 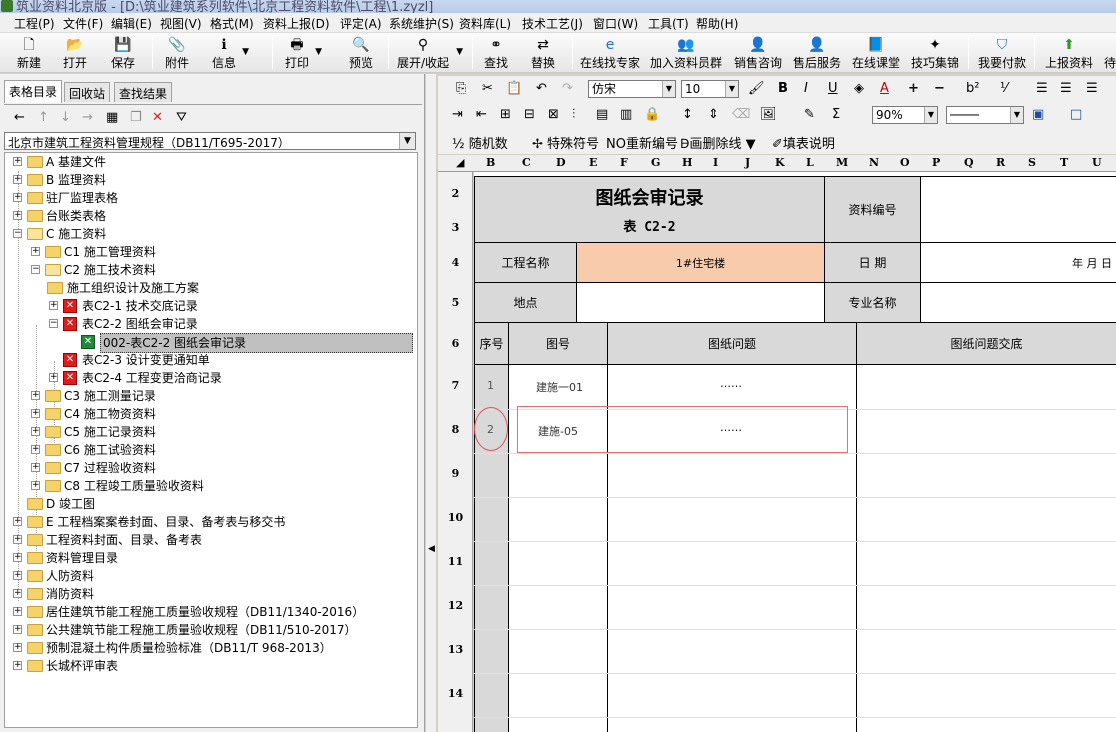 What do you see at coordinates (131, 23) in the screenshot?
I see `menu-edit: 编辑(E)` at bounding box center [131, 23].